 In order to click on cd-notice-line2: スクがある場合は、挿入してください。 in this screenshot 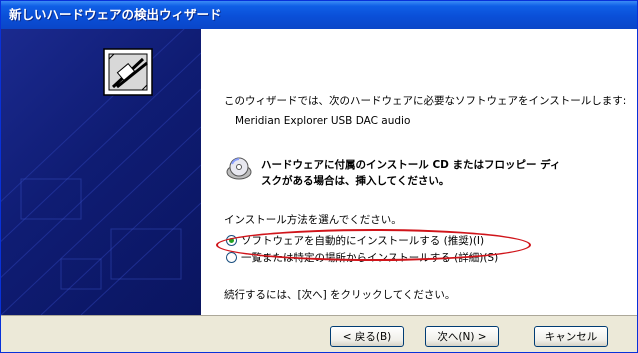, I will do `click(355, 181)`.